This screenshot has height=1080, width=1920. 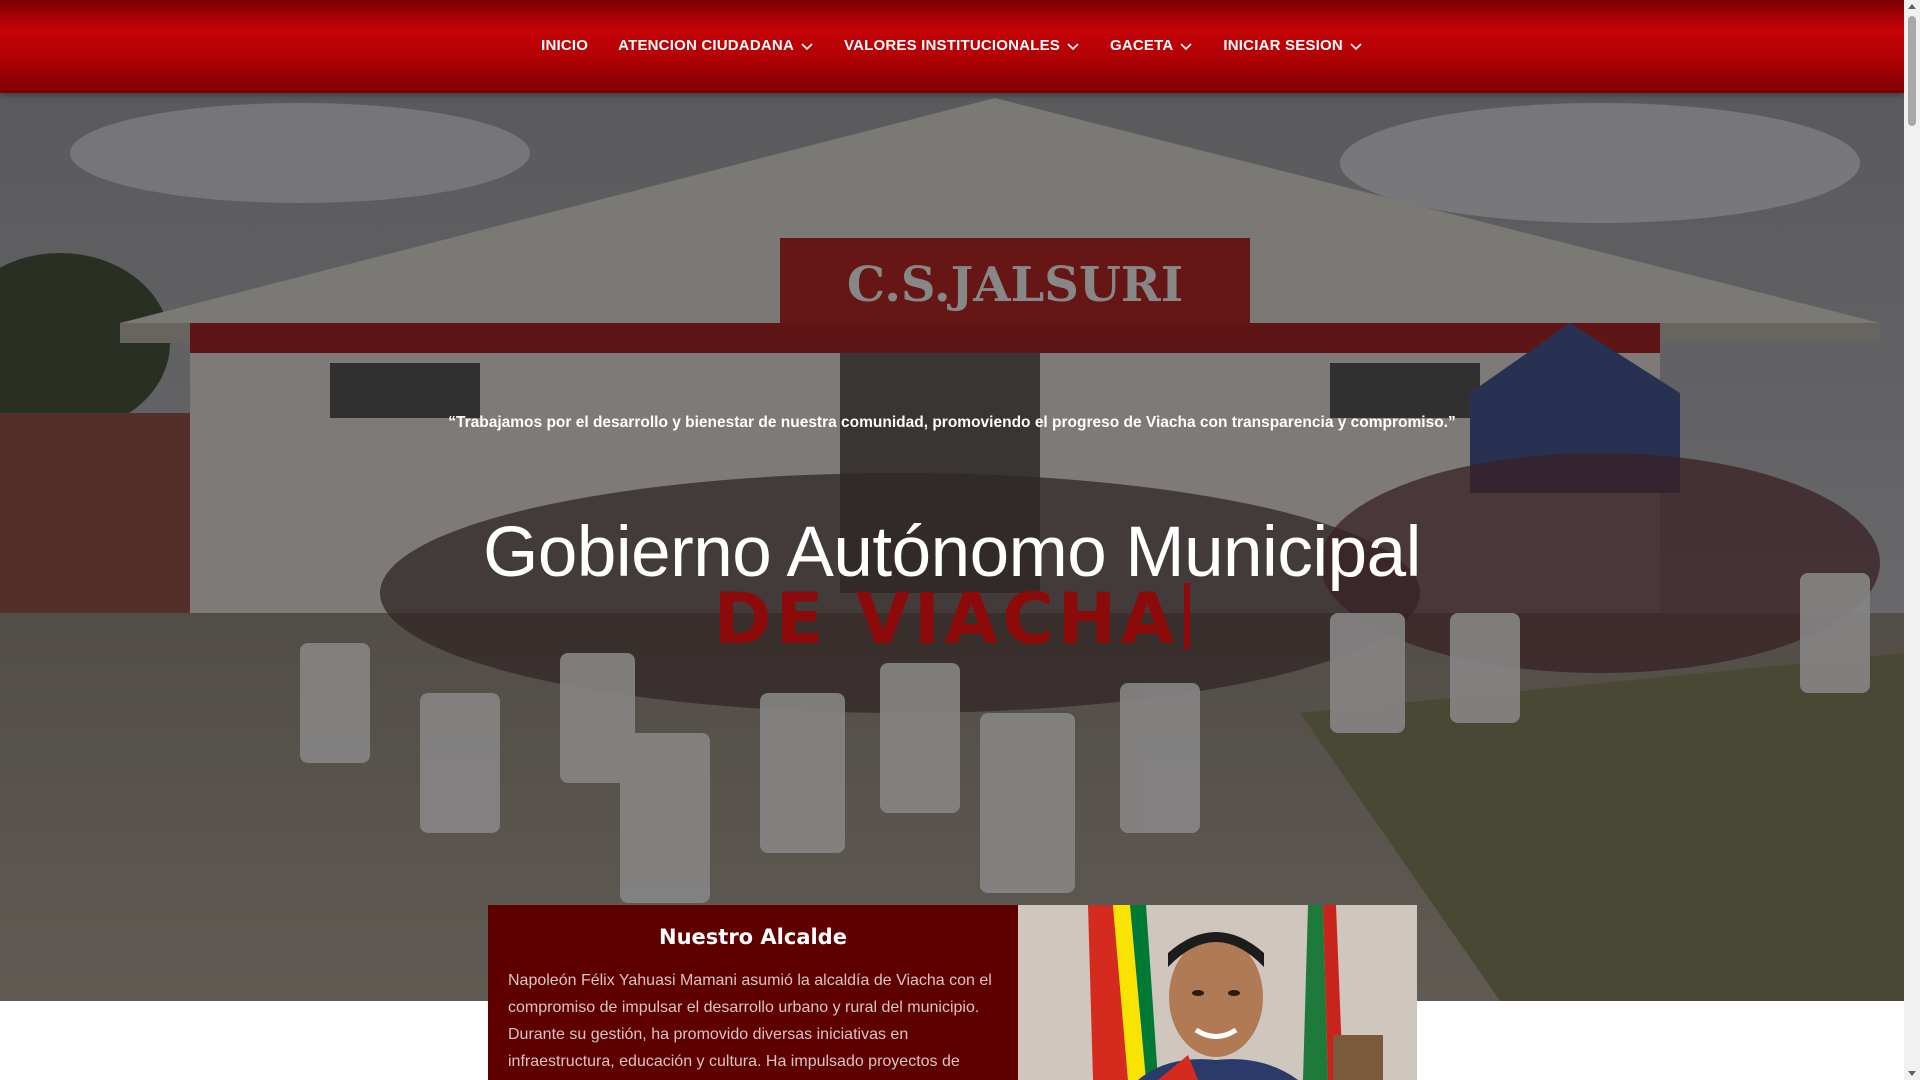 What do you see at coordinates (1141, 45) in the screenshot?
I see `nav-item-label: GACETA` at bounding box center [1141, 45].